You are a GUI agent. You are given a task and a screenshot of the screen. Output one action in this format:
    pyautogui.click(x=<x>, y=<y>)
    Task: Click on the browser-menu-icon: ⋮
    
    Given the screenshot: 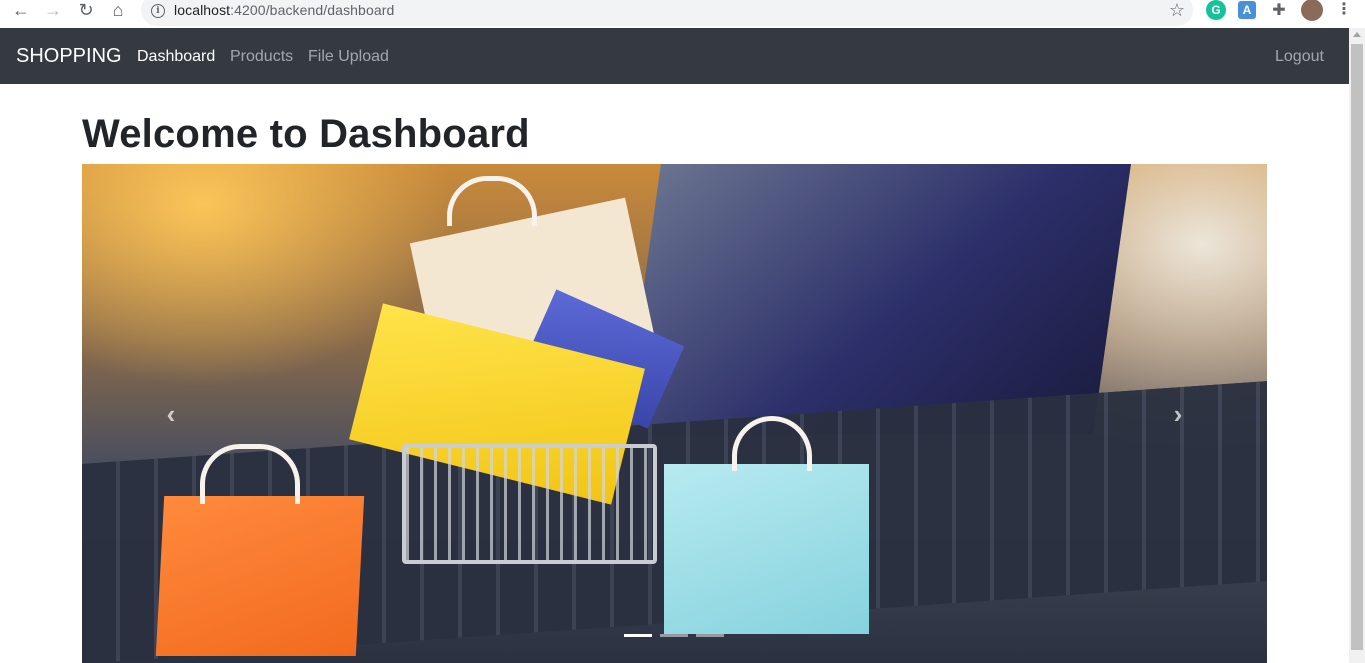 What is the action you would take?
    pyautogui.click(x=1344, y=10)
    